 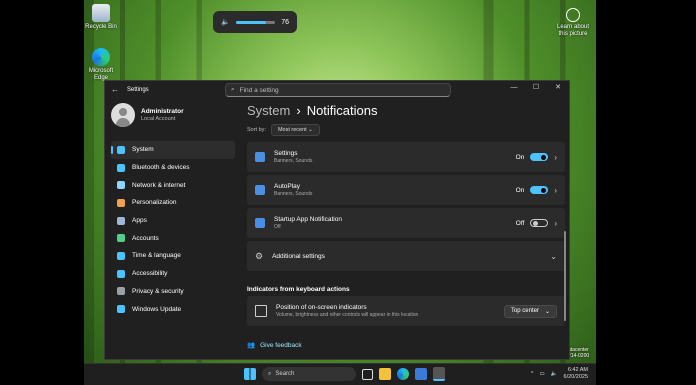 What do you see at coordinates (121, 149) in the screenshot?
I see `monitor-icon` at bounding box center [121, 149].